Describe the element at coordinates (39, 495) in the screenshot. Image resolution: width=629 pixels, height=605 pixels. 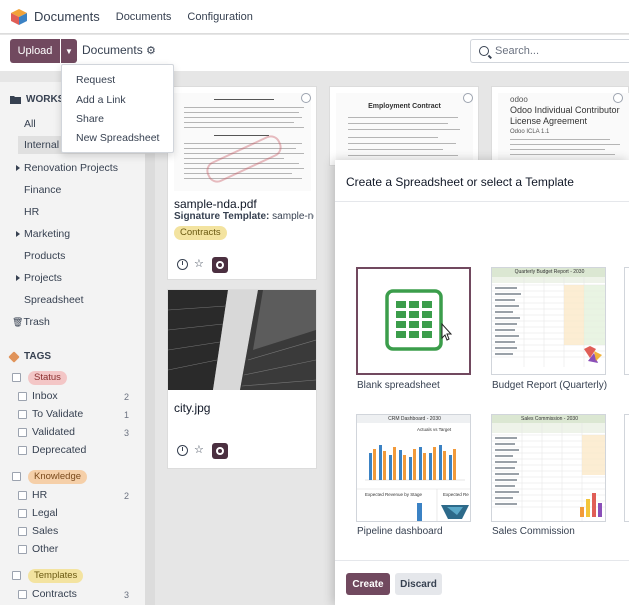
I see `tag-hr: HR` at that location.